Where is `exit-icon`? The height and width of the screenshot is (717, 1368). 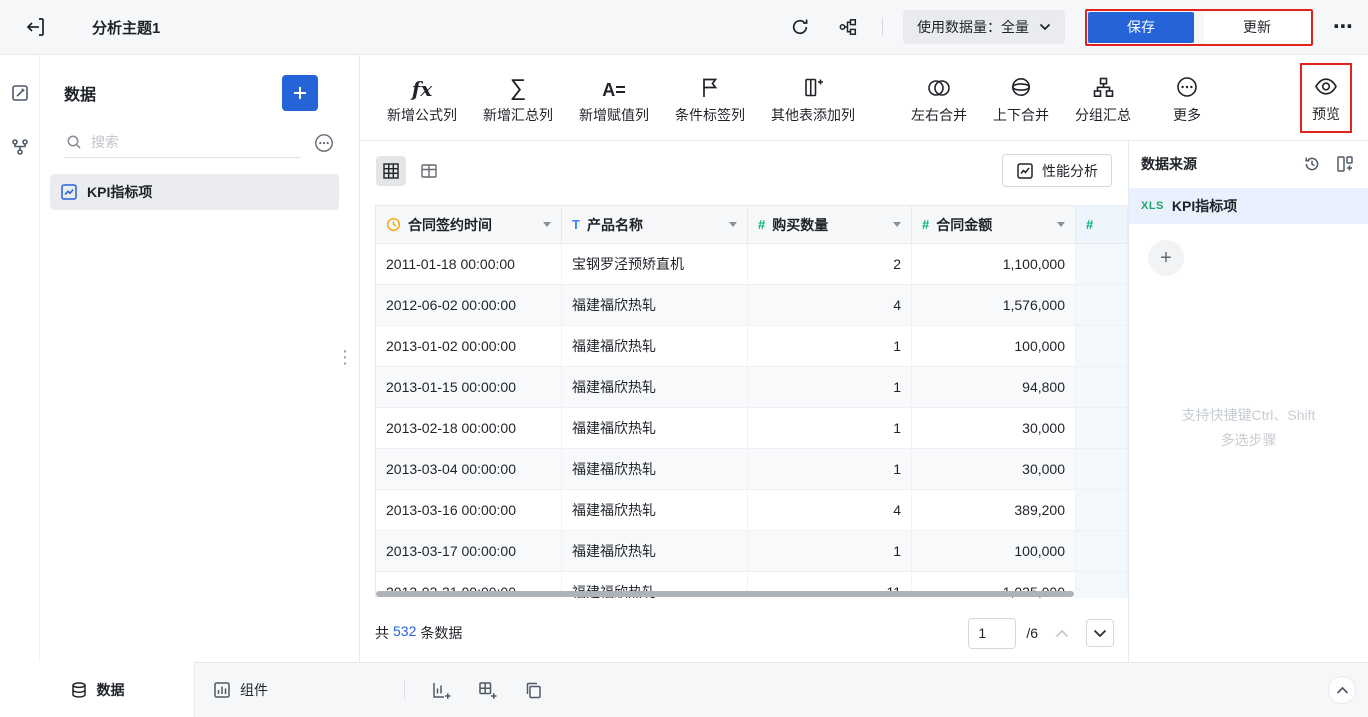
exit-icon is located at coordinates (36, 27).